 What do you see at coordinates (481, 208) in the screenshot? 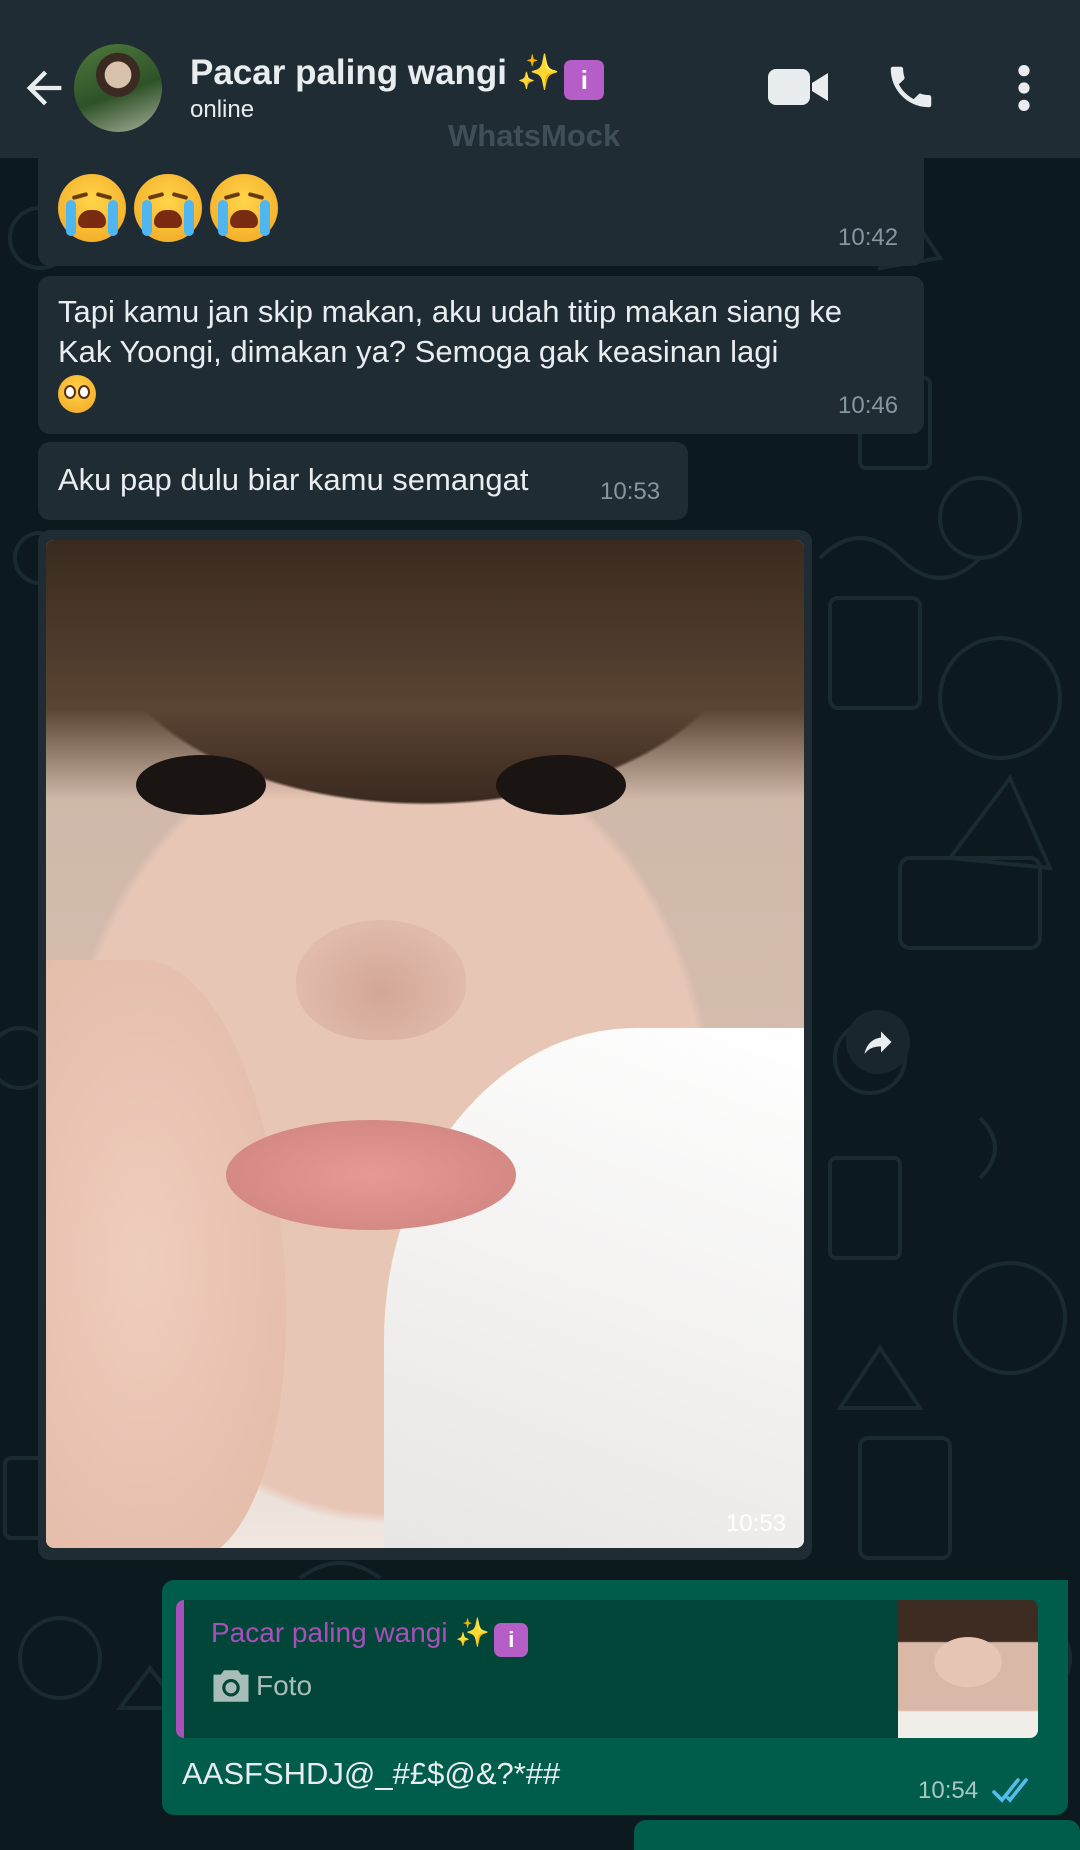
I see `incoming-message: 😭😭😭 10:42` at bounding box center [481, 208].